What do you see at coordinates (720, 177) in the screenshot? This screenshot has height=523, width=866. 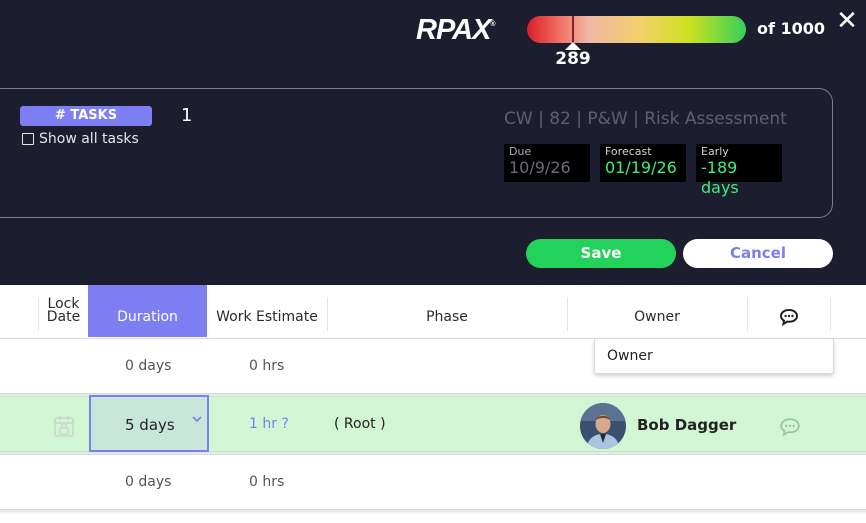 I see `early-value: -189 days` at bounding box center [720, 177].